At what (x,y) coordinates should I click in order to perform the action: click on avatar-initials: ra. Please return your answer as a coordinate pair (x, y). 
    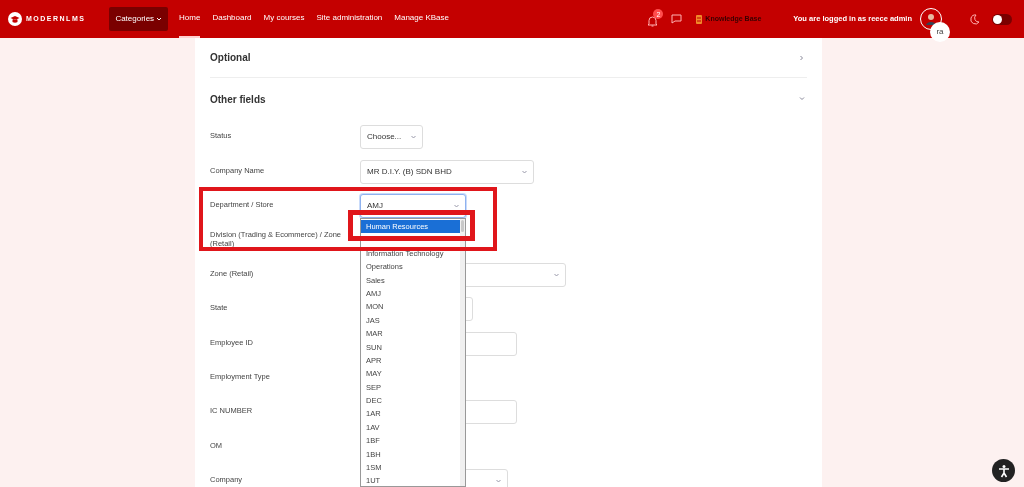
    Looking at the image, I should click on (940, 32).